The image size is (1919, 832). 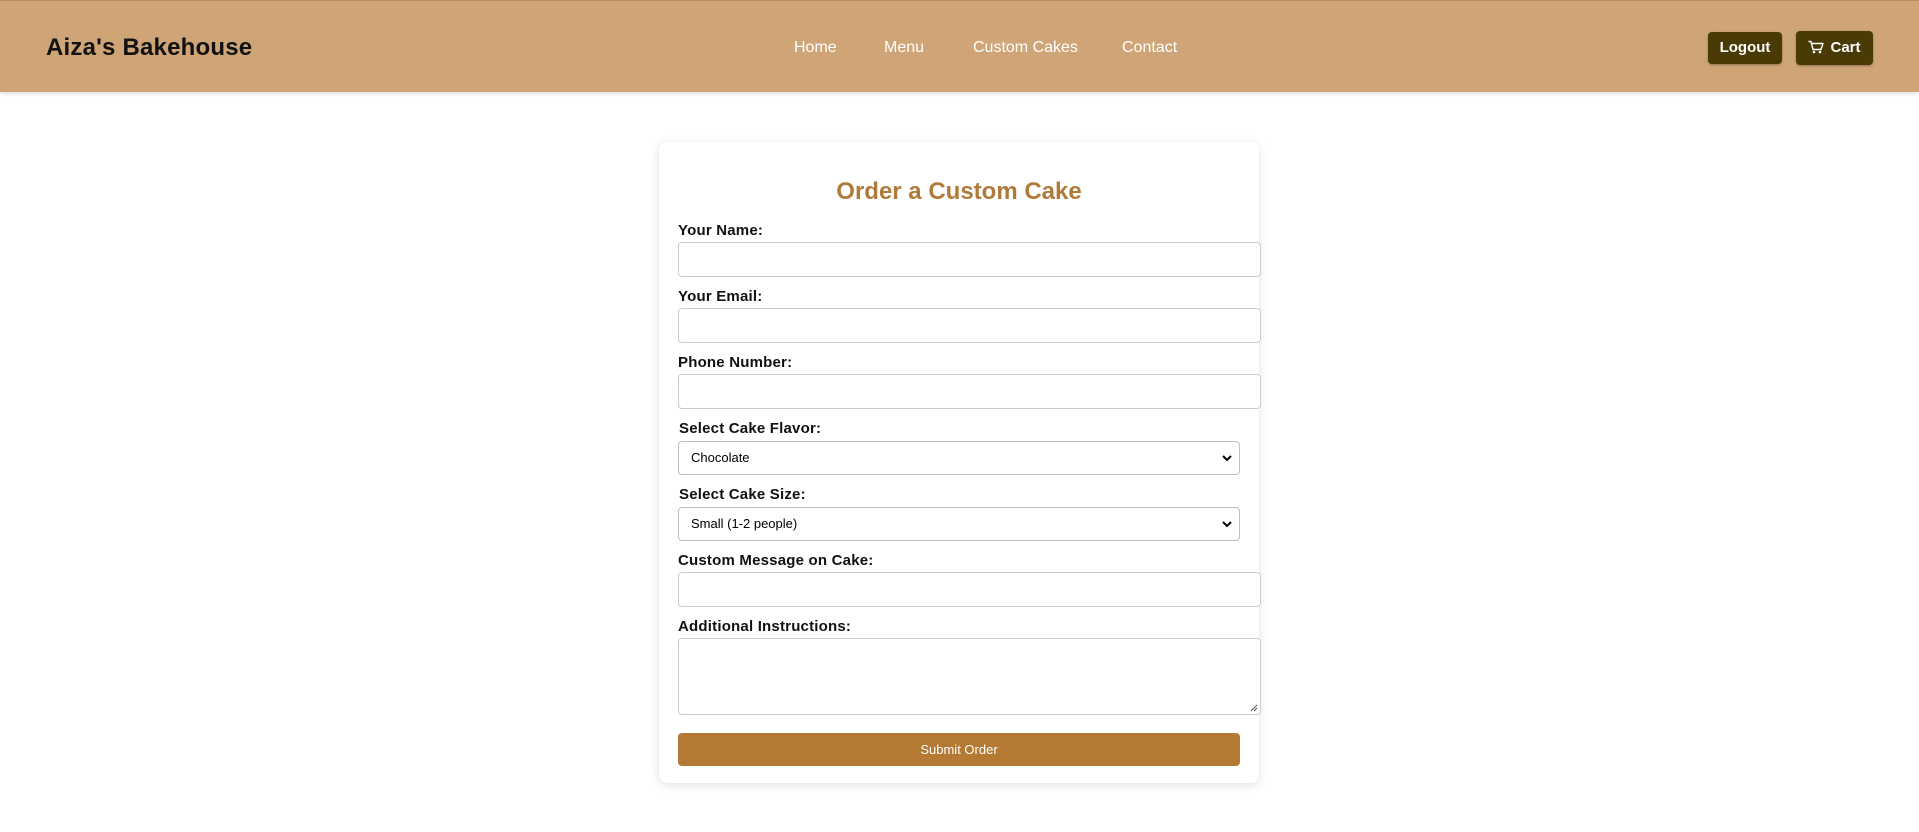 I want to click on flavor-label: Select Cake Flavor:, so click(x=750, y=428).